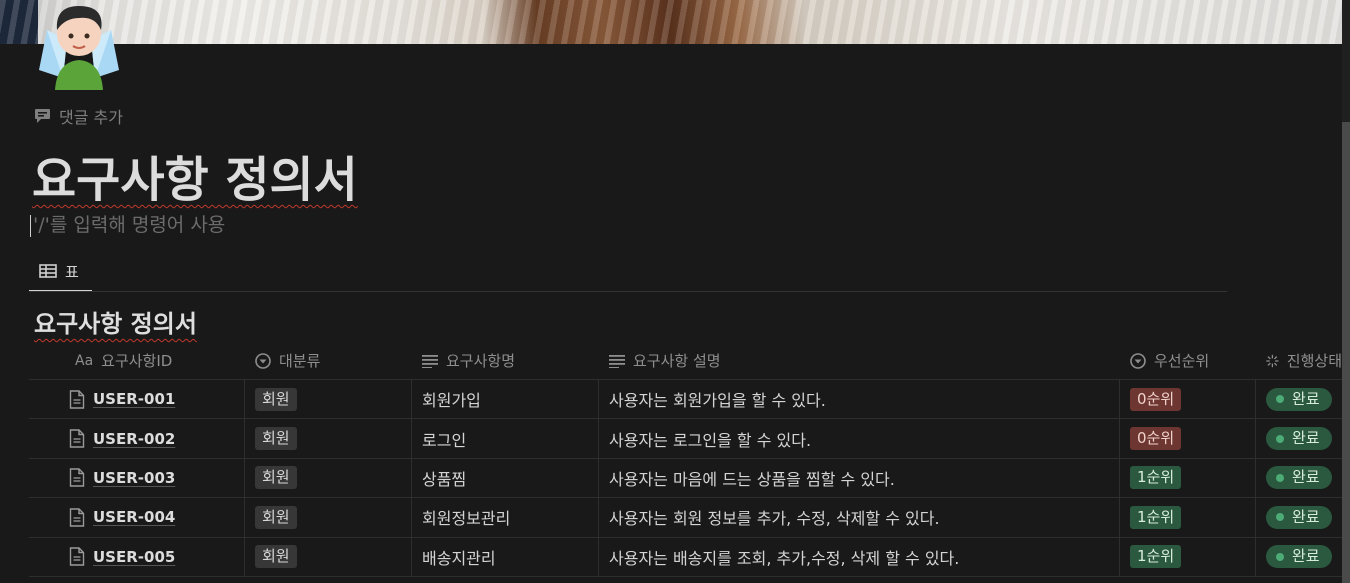 The width and height of the screenshot is (1350, 583). What do you see at coordinates (505, 478) in the screenshot?
I see `cell-name: 상품찜` at bounding box center [505, 478].